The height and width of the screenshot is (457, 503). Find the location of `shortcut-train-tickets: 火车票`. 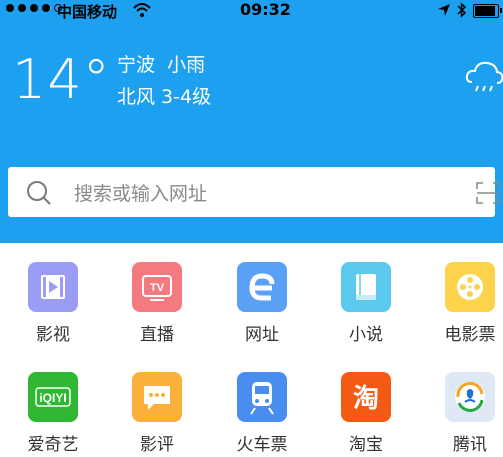

shortcut-train-tickets: 火车票 is located at coordinates (262, 413).